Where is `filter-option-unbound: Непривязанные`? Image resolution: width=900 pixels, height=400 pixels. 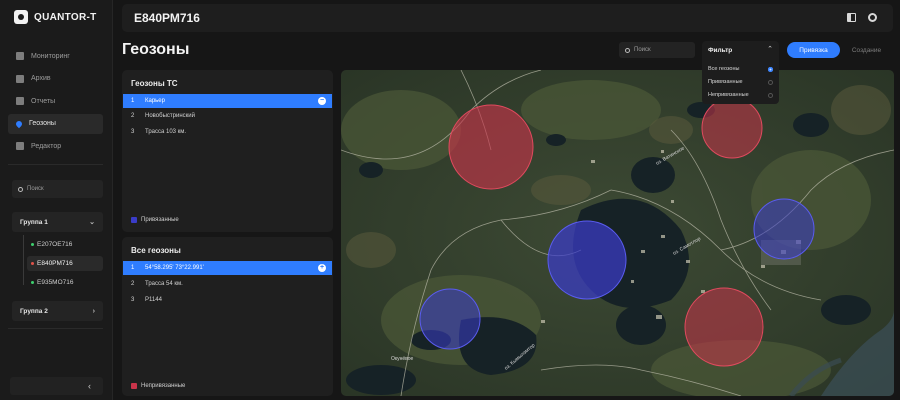 filter-option-unbound: Непривязанные is located at coordinates (740, 95).